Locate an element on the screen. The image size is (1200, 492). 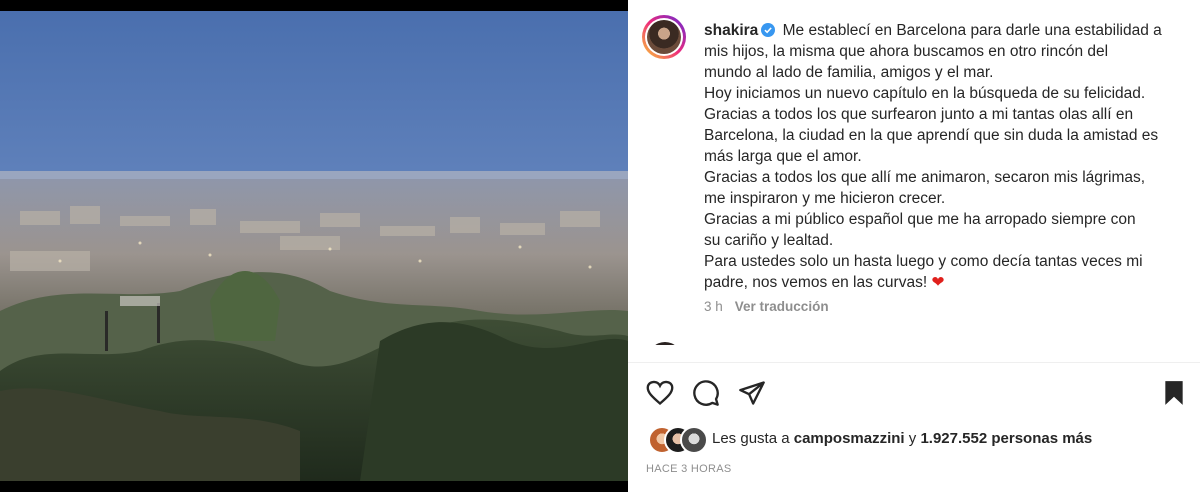
caption-line: me inspiraron y me hicieron crecer. is located at coordinates (825, 198).